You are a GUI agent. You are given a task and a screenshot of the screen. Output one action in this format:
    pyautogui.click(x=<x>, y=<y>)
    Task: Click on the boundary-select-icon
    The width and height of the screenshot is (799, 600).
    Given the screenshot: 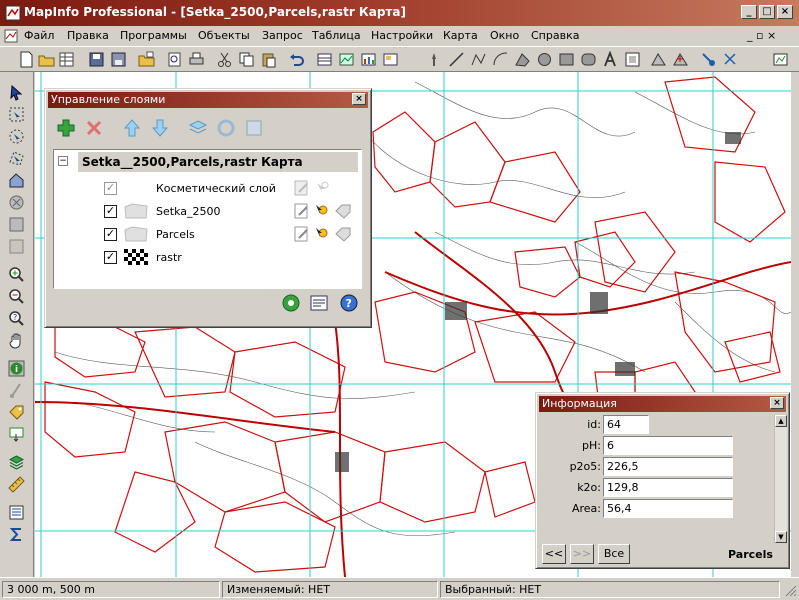 What is the action you would take?
    pyautogui.click(x=16, y=180)
    